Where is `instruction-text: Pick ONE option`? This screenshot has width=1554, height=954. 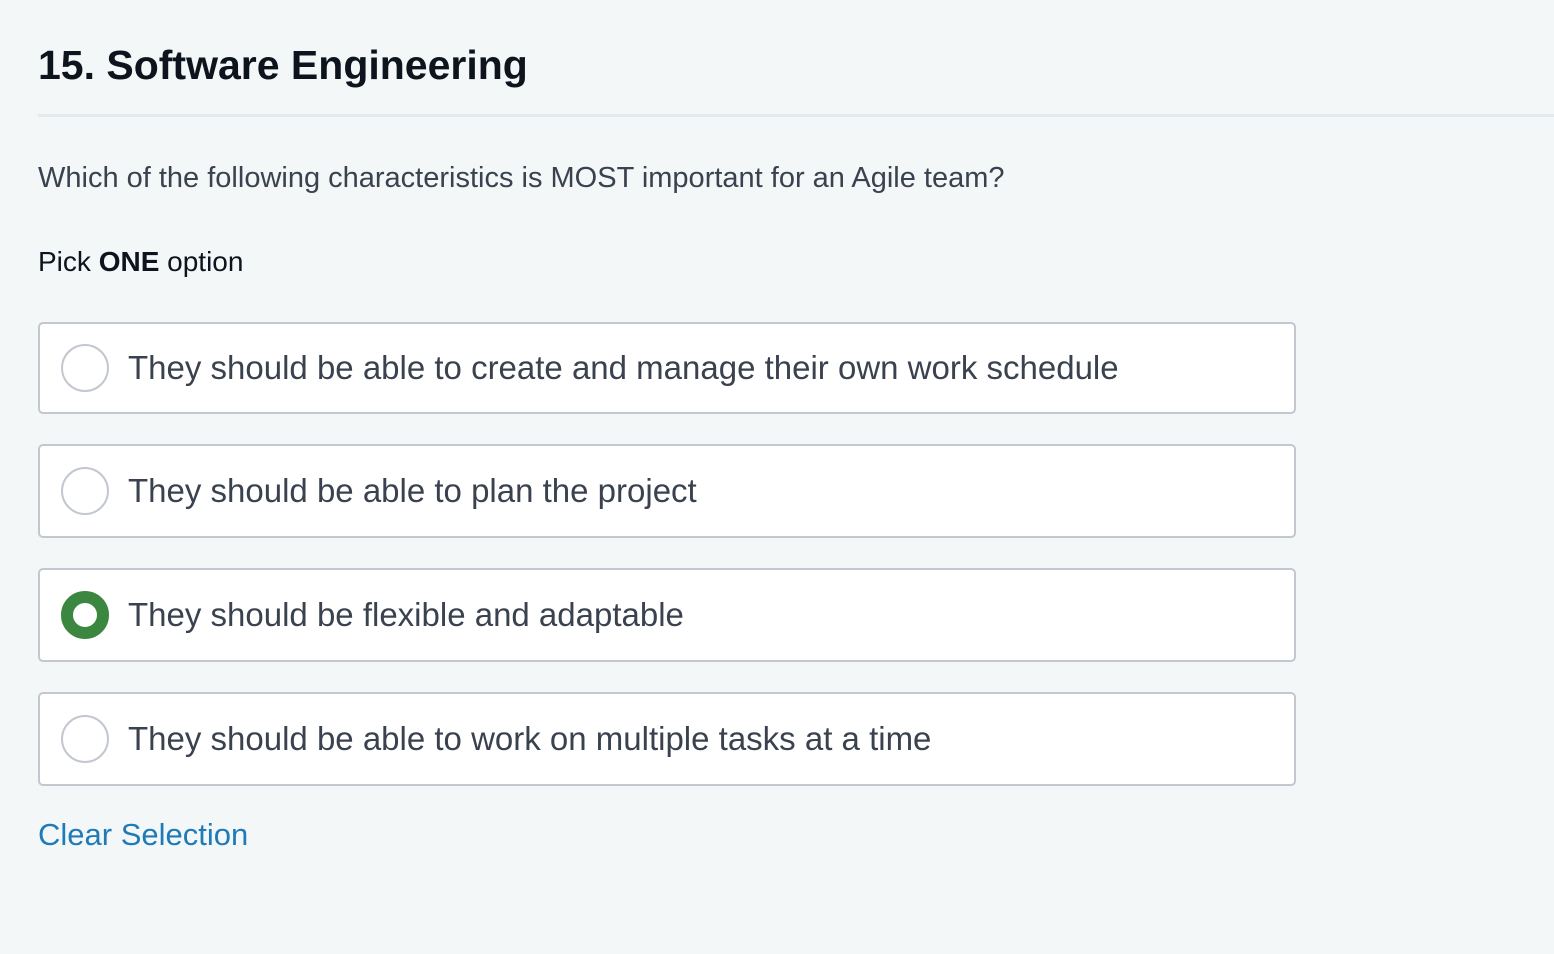 instruction-text: Pick ONE option is located at coordinates (140, 262).